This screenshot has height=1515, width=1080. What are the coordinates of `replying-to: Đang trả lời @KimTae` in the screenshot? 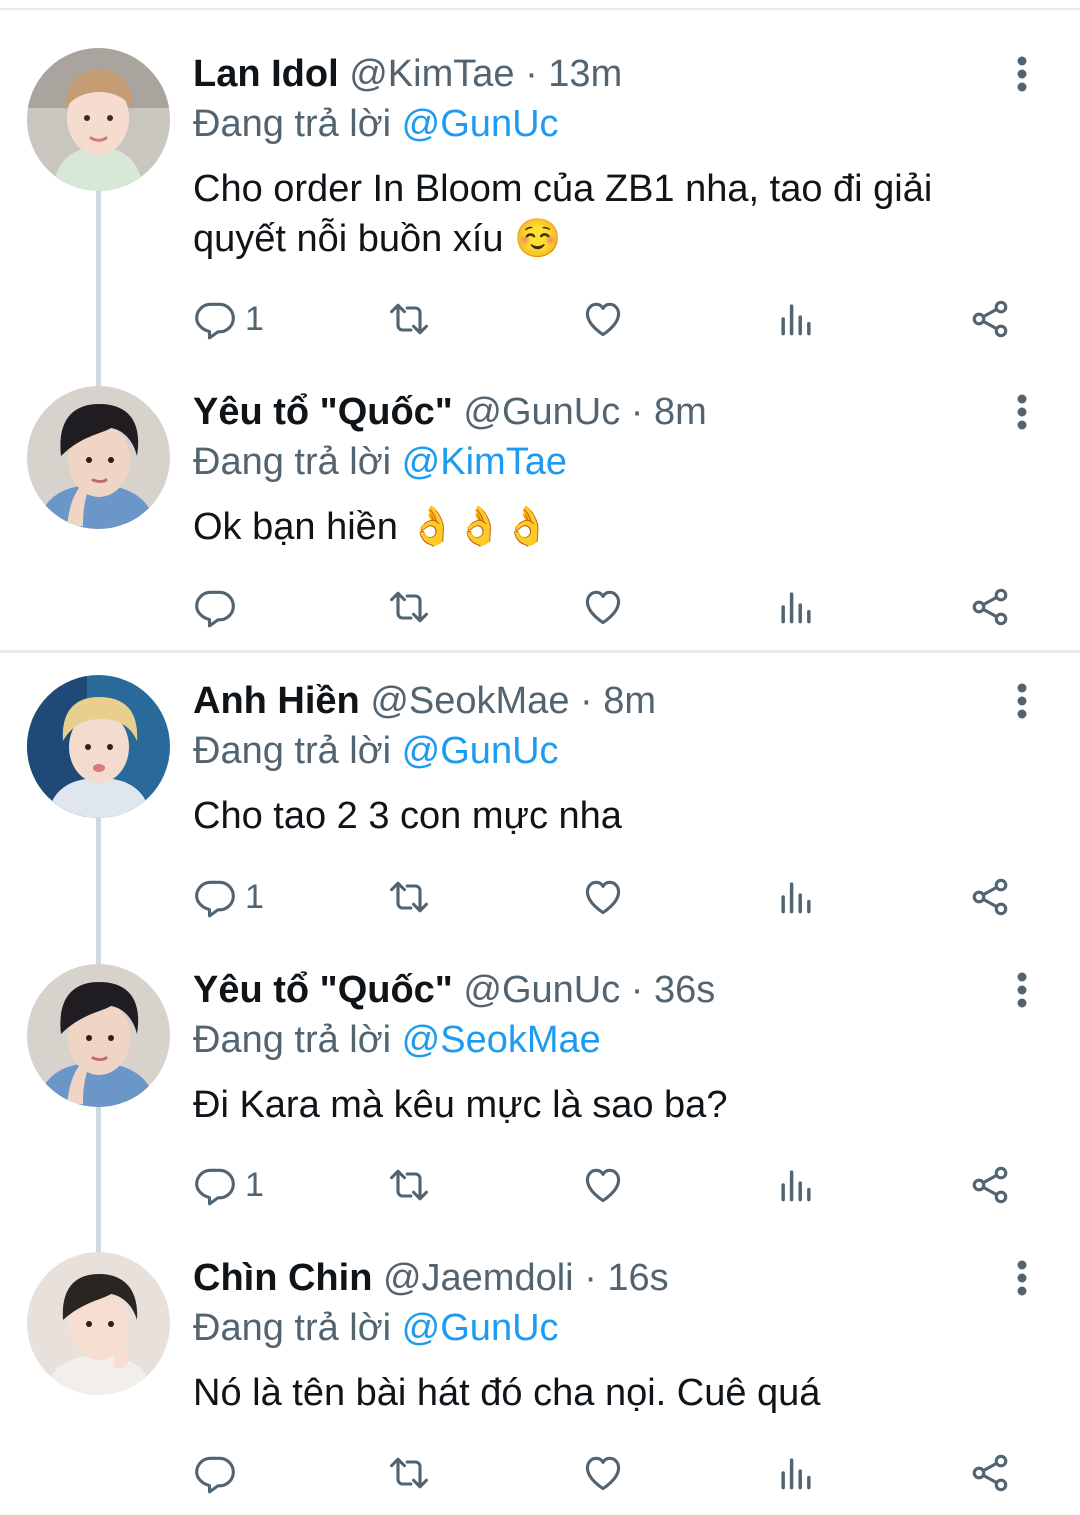 It's located at (380, 462).